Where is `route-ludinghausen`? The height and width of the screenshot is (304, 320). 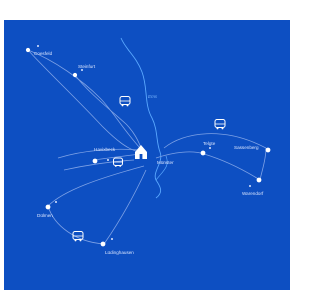
route-ludinghausen is located at coordinates (125, 207).